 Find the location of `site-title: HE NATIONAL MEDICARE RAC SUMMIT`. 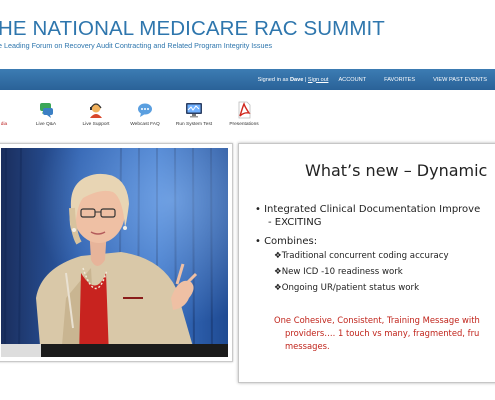

site-title: HE NATIONAL MEDICARE RAC SUMMIT is located at coordinates (192, 28).